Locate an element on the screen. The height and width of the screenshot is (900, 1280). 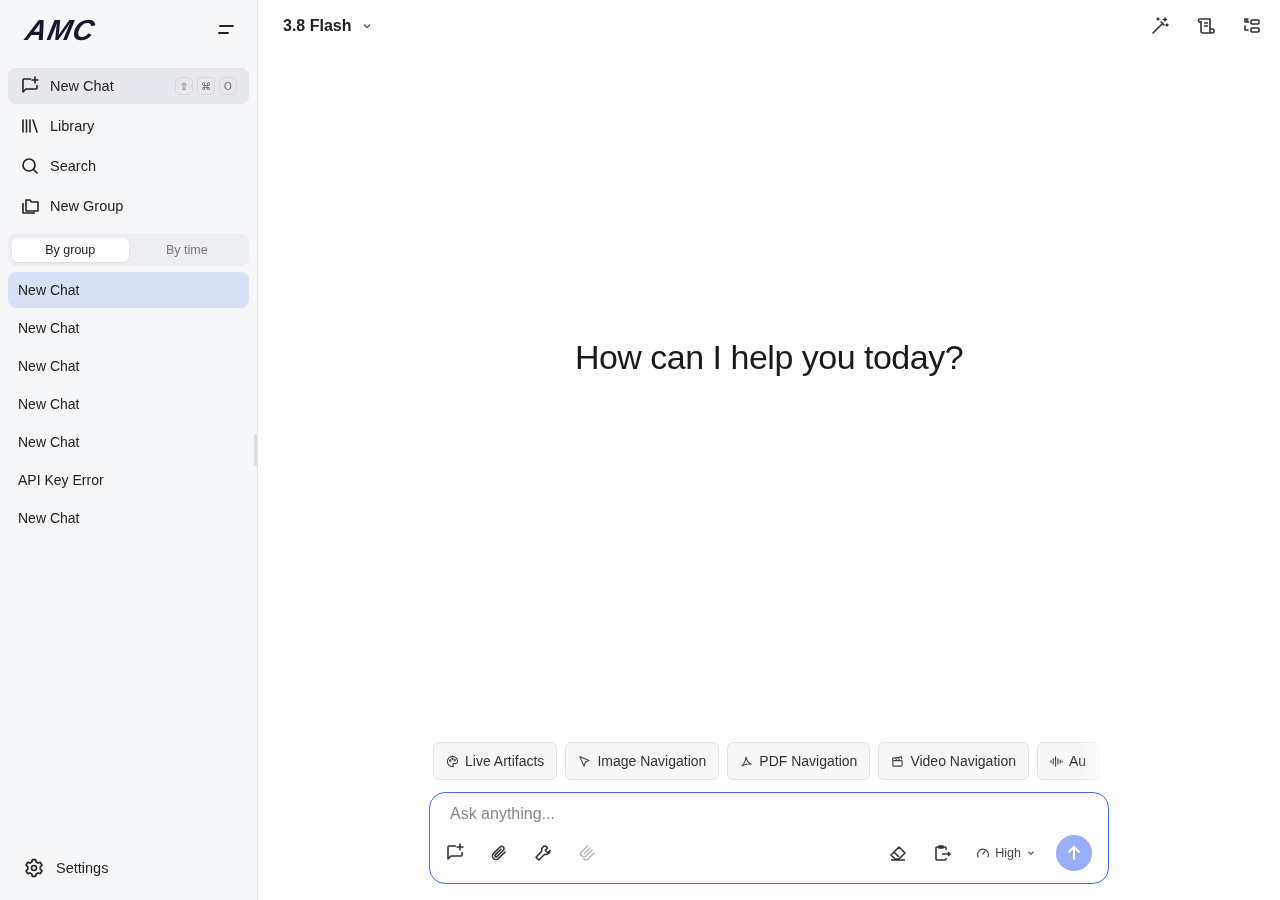
search-icon is located at coordinates (30, 166).